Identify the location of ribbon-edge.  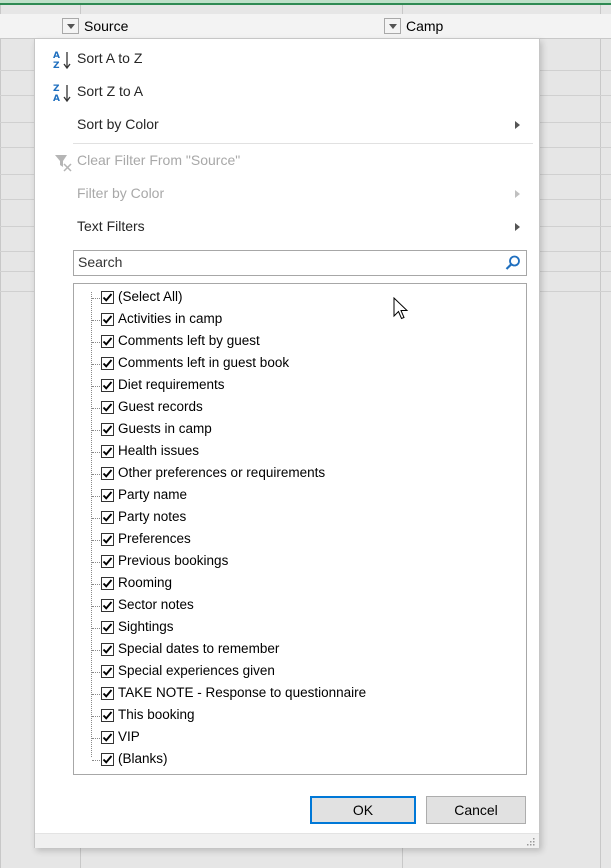
(305, 2).